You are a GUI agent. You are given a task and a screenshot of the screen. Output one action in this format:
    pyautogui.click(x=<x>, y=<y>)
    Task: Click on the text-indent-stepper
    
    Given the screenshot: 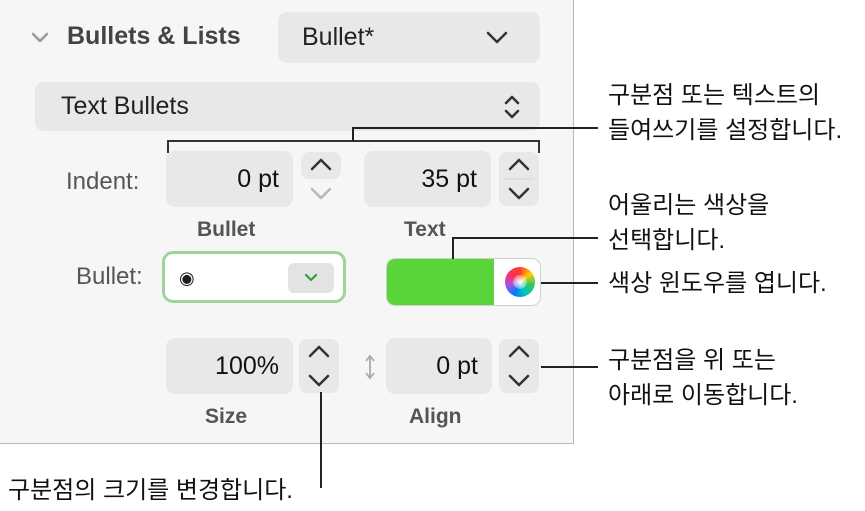 What is the action you would take?
    pyautogui.click(x=519, y=179)
    